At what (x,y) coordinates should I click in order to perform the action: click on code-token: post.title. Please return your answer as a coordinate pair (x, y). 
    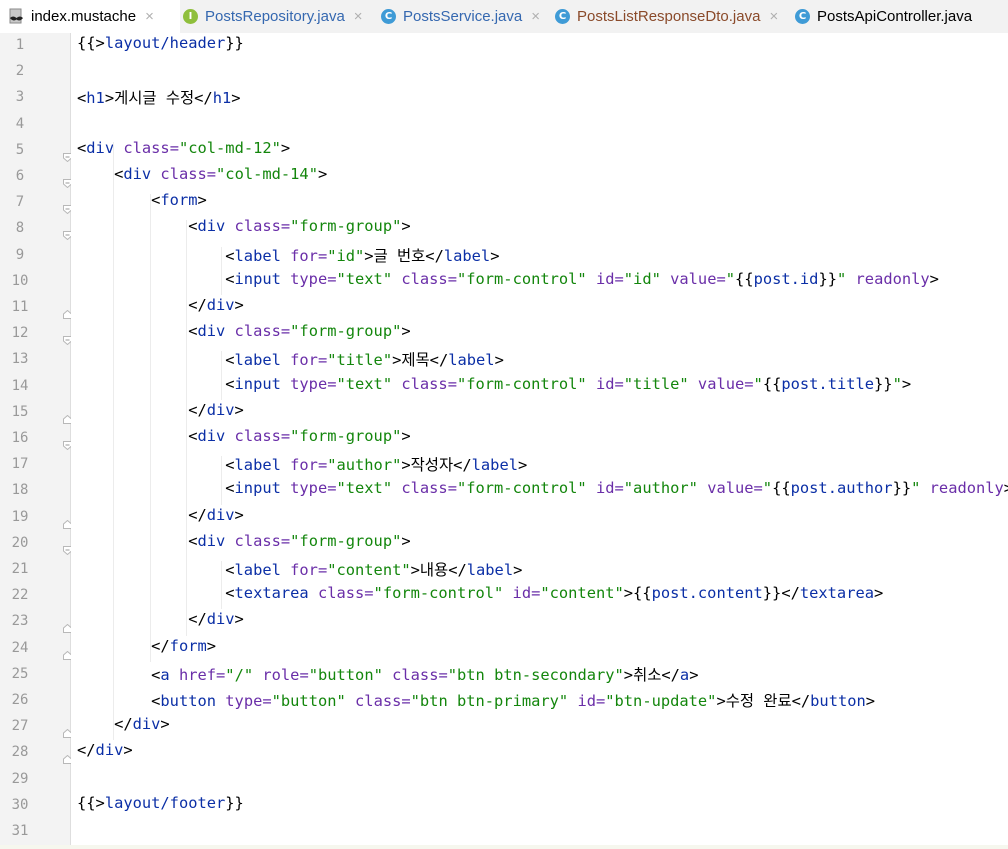
    Looking at the image, I should click on (828, 383).